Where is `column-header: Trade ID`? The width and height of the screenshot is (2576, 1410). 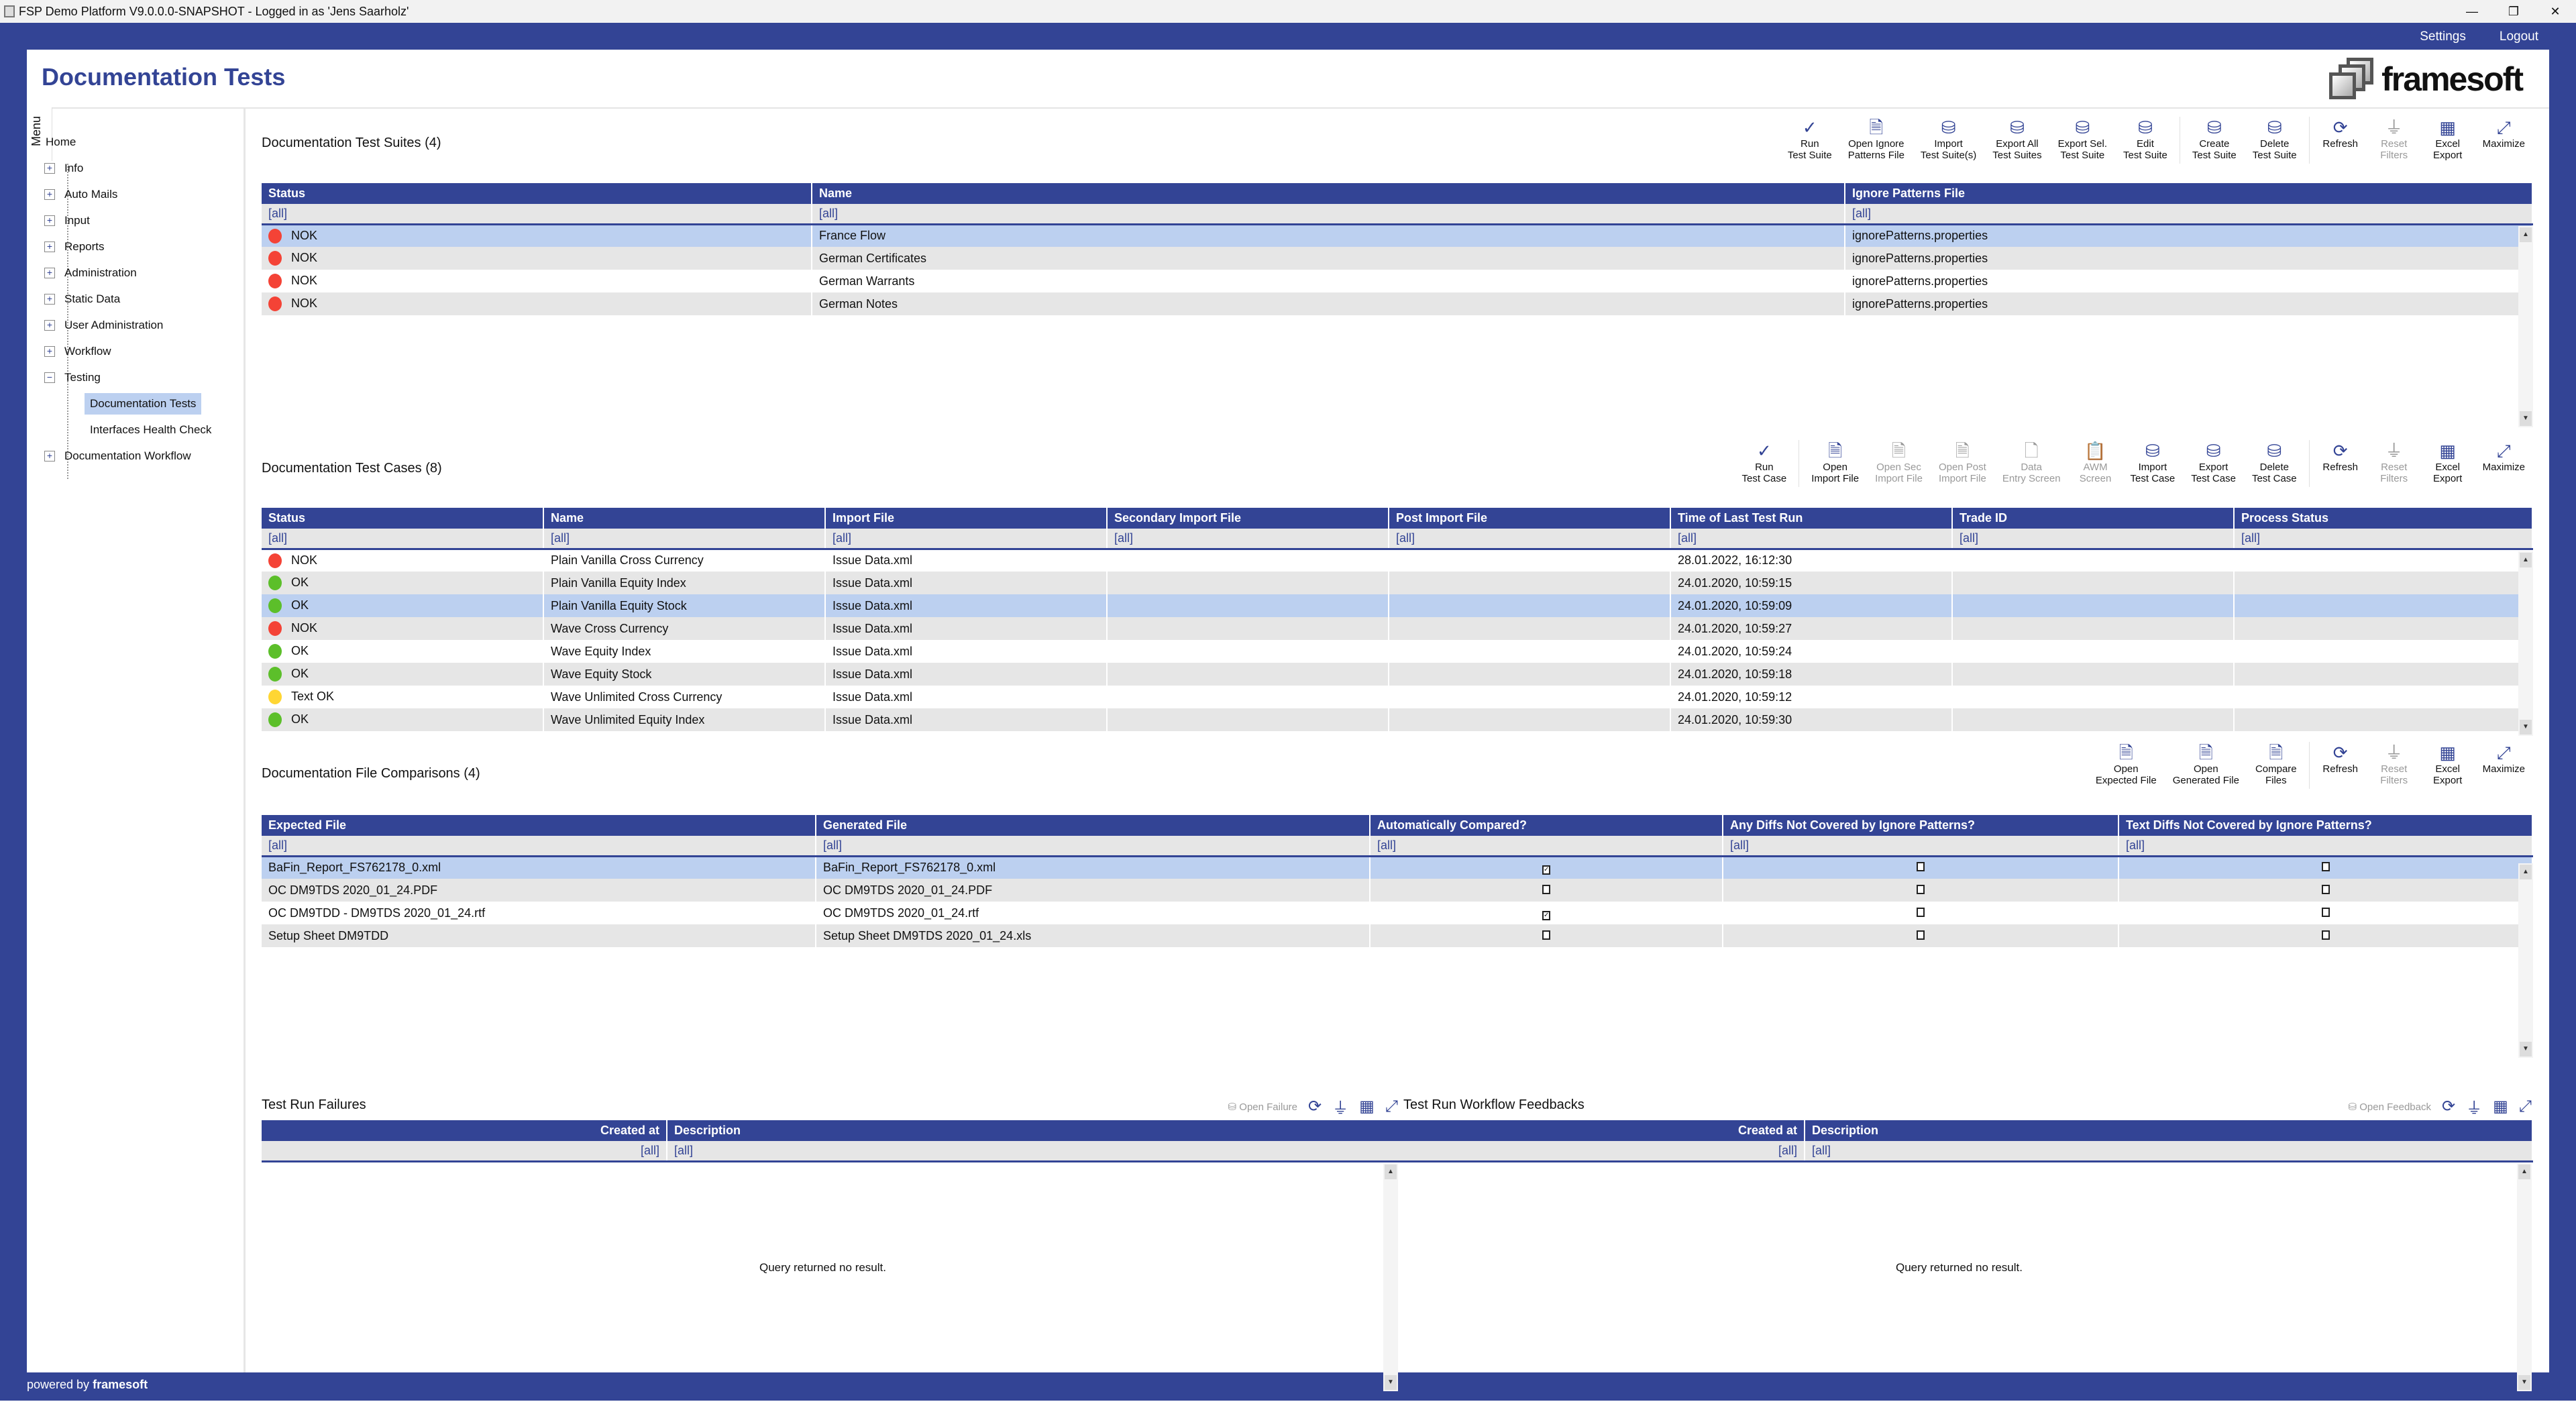 column-header: Trade ID is located at coordinates (2093, 518).